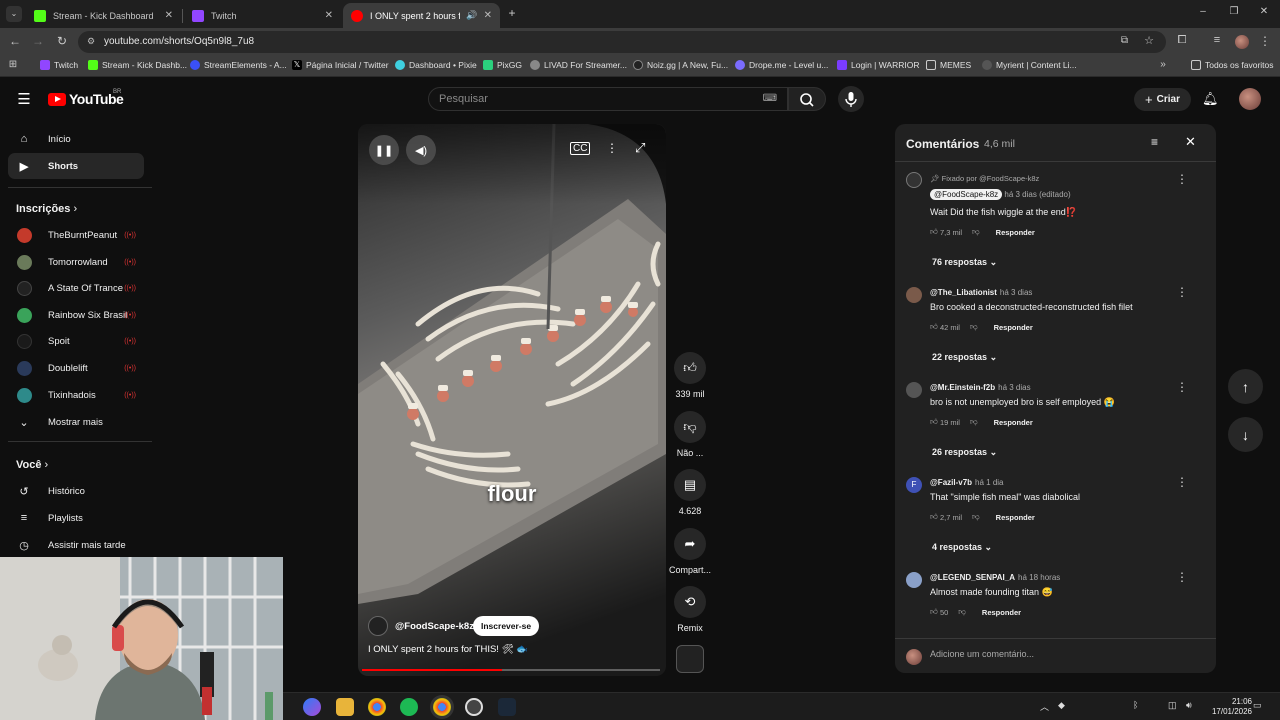 This screenshot has width=1280, height=720. What do you see at coordinates (1154, 142) in the screenshot?
I see `sort-icon: ≡` at bounding box center [1154, 142].